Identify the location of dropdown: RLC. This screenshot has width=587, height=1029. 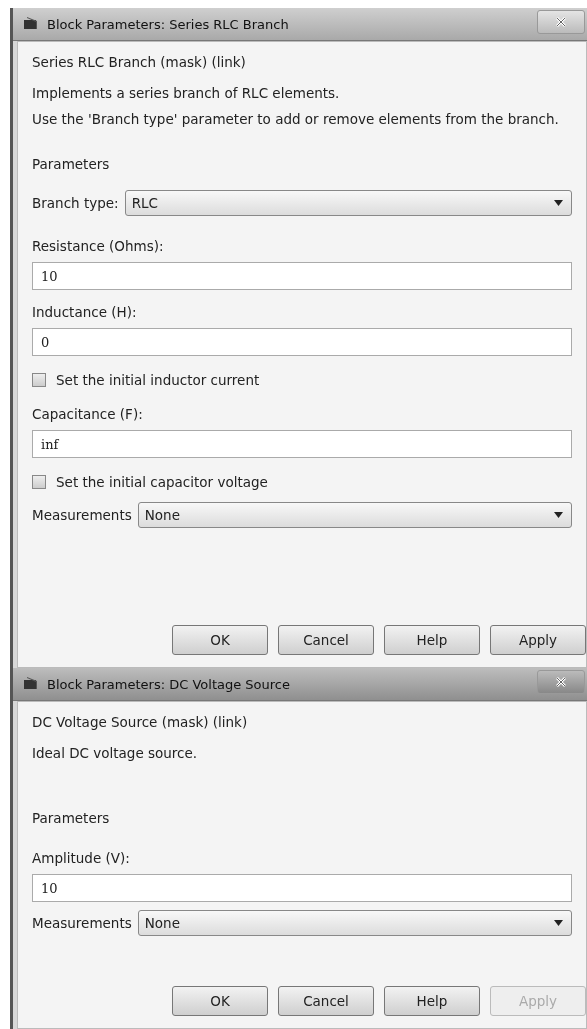
(348, 203).